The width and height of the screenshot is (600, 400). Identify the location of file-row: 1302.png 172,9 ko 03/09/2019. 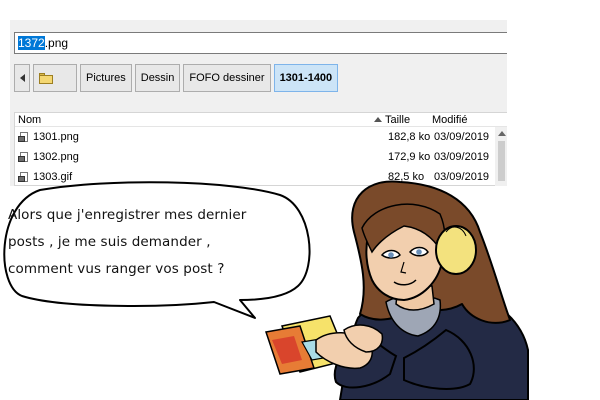
(255, 157).